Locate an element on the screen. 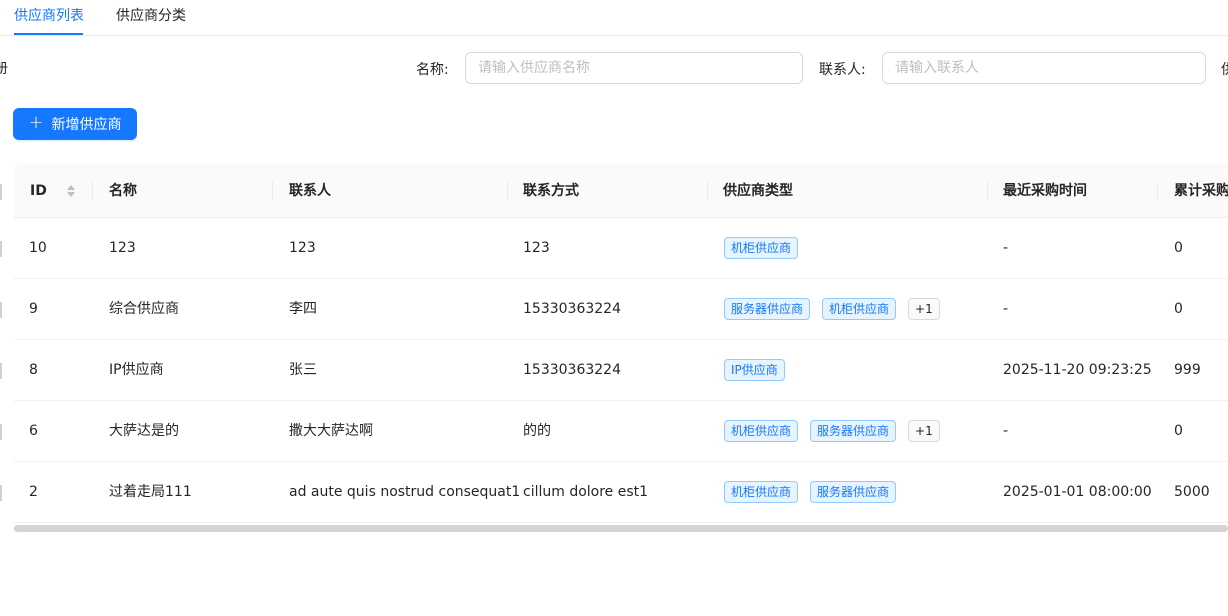 The height and width of the screenshot is (616, 1228). name-filter-label: 名称: is located at coordinates (432, 70).